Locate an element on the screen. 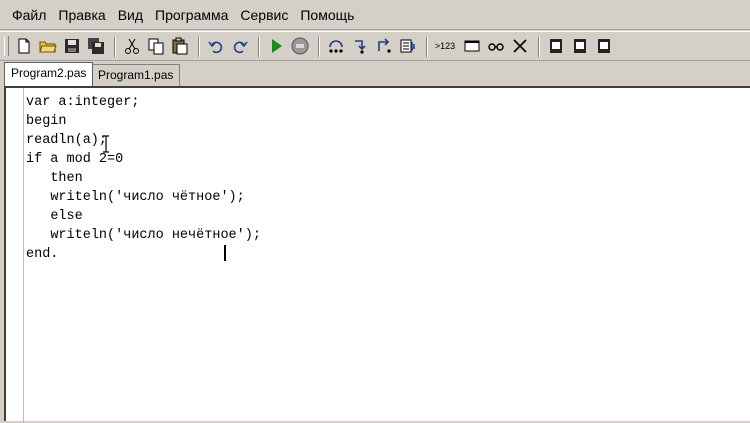  toolbar: >123 is located at coordinates (375, 46).